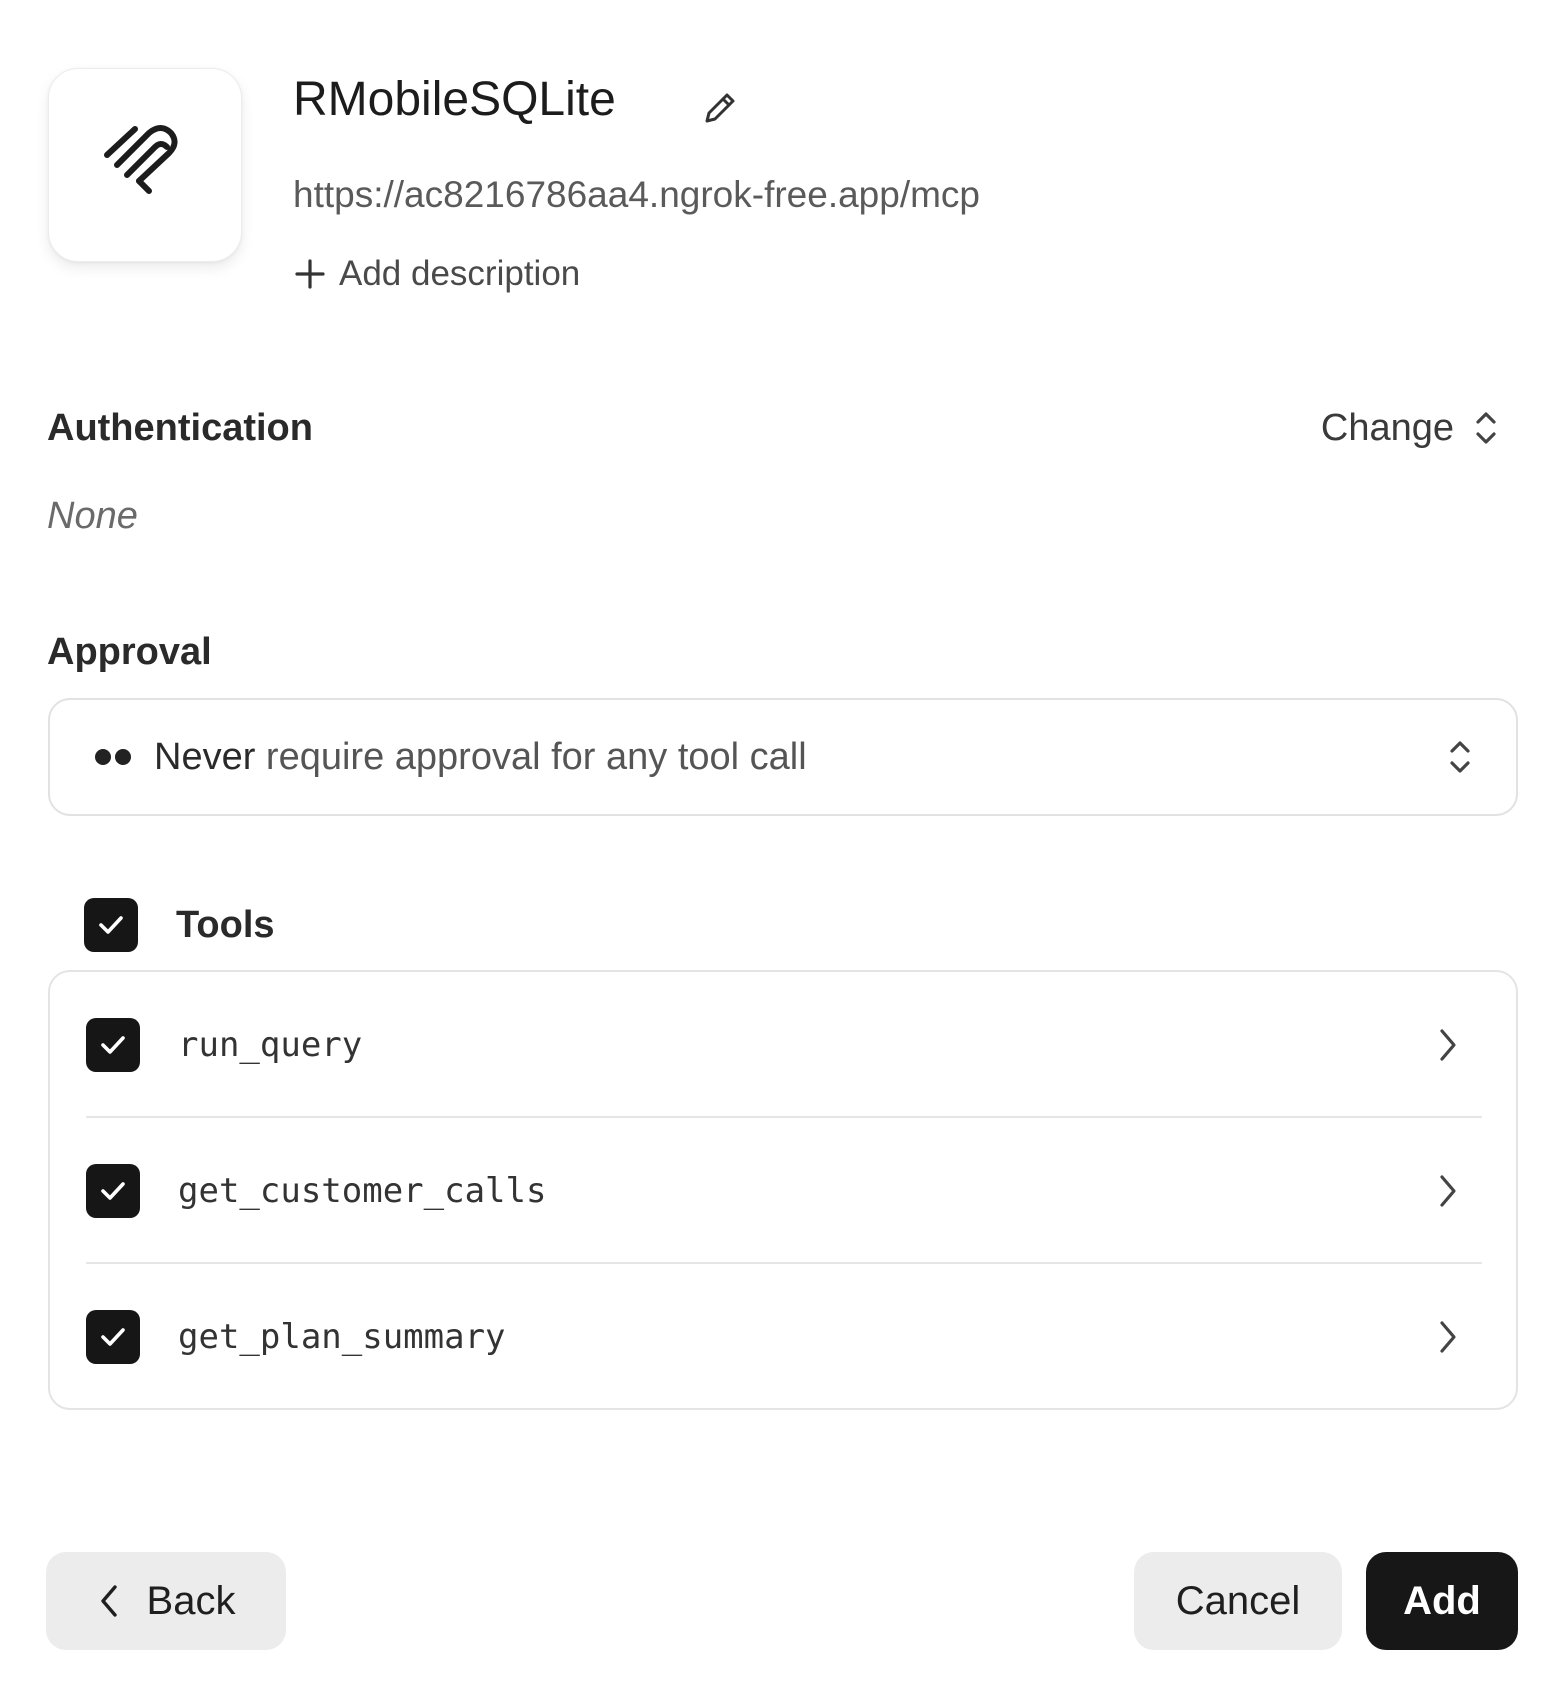 Image resolution: width=1560 pixels, height=1690 pixels. I want to click on paperclip-logo-icon, so click(141, 159).